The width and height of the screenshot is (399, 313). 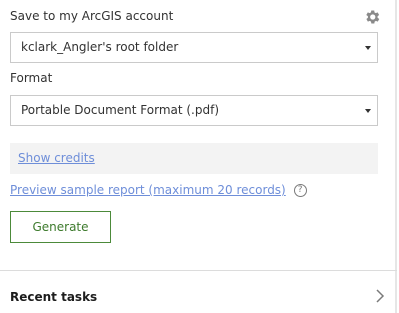 I want to click on generate-button: Generate, so click(x=60, y=227).